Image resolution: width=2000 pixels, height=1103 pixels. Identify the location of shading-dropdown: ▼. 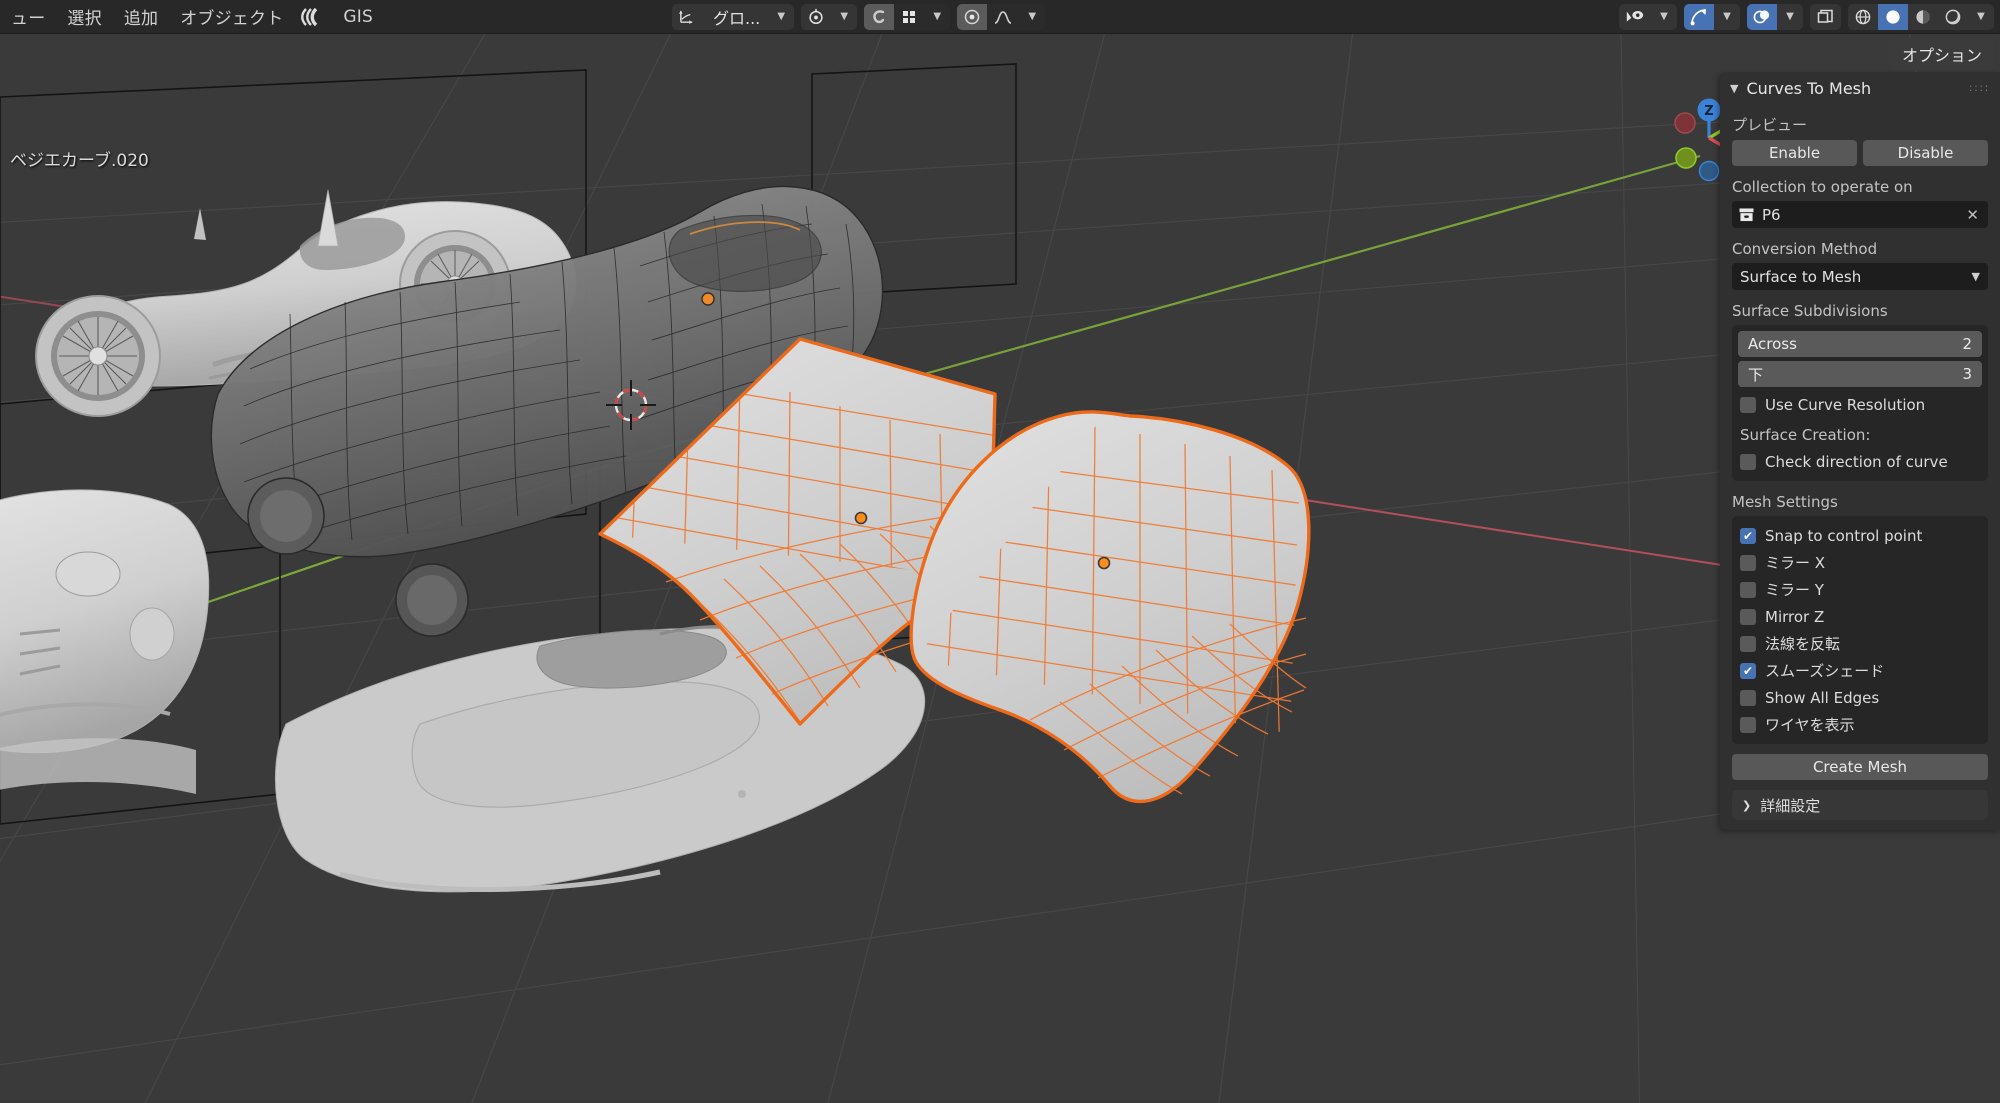
(1981, 16).